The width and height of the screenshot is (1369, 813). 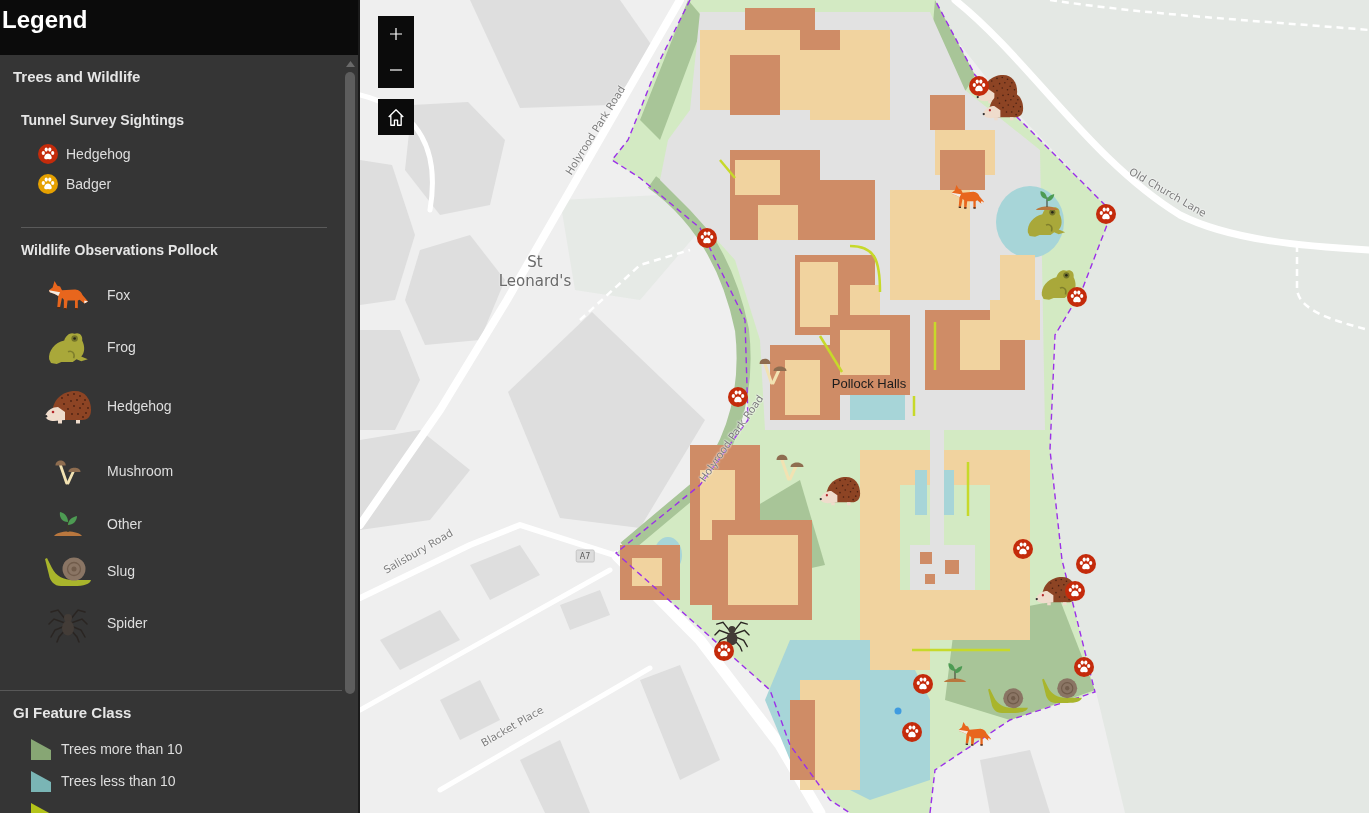 I want to click on layer-title: Trees and Wildlife, so click(x=77, y=77).